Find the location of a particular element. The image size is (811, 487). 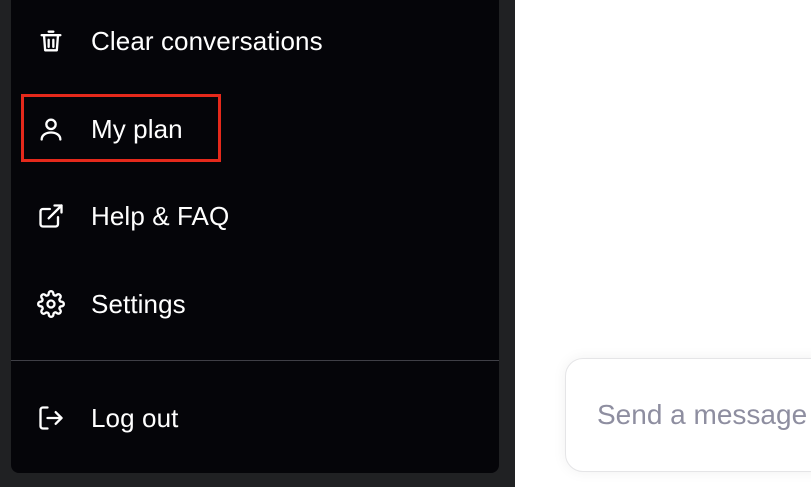

menu-item-help-faq: Help & FAQ is located at coordinates (255, 216).